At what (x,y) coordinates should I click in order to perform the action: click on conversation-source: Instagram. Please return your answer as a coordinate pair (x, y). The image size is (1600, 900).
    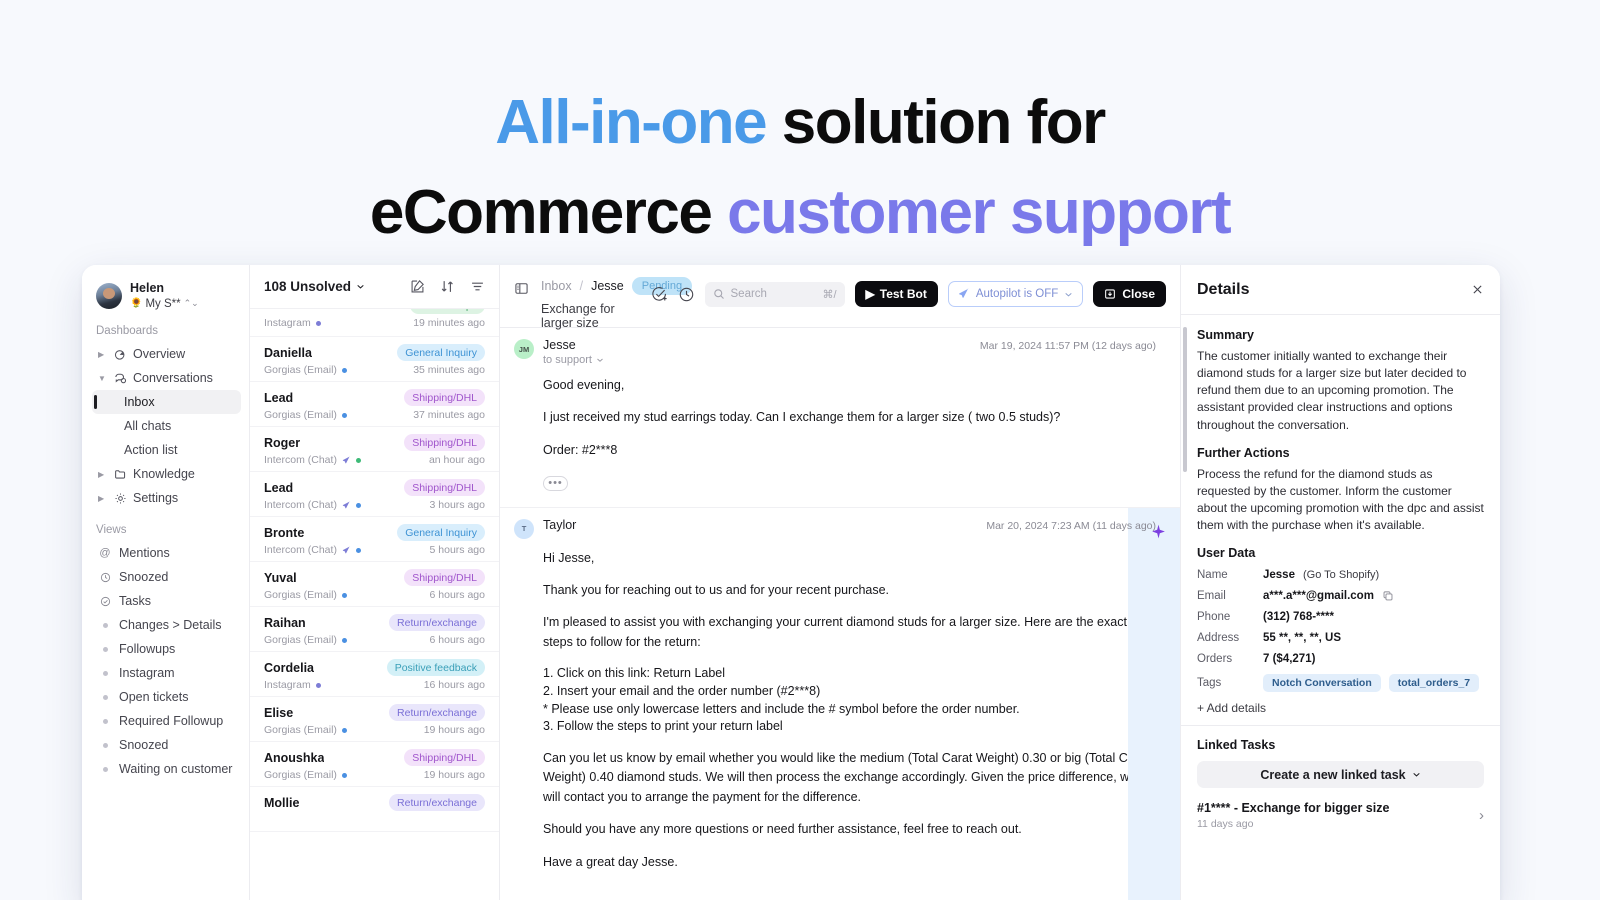
    Looking at the image, I should click on (292, 685).